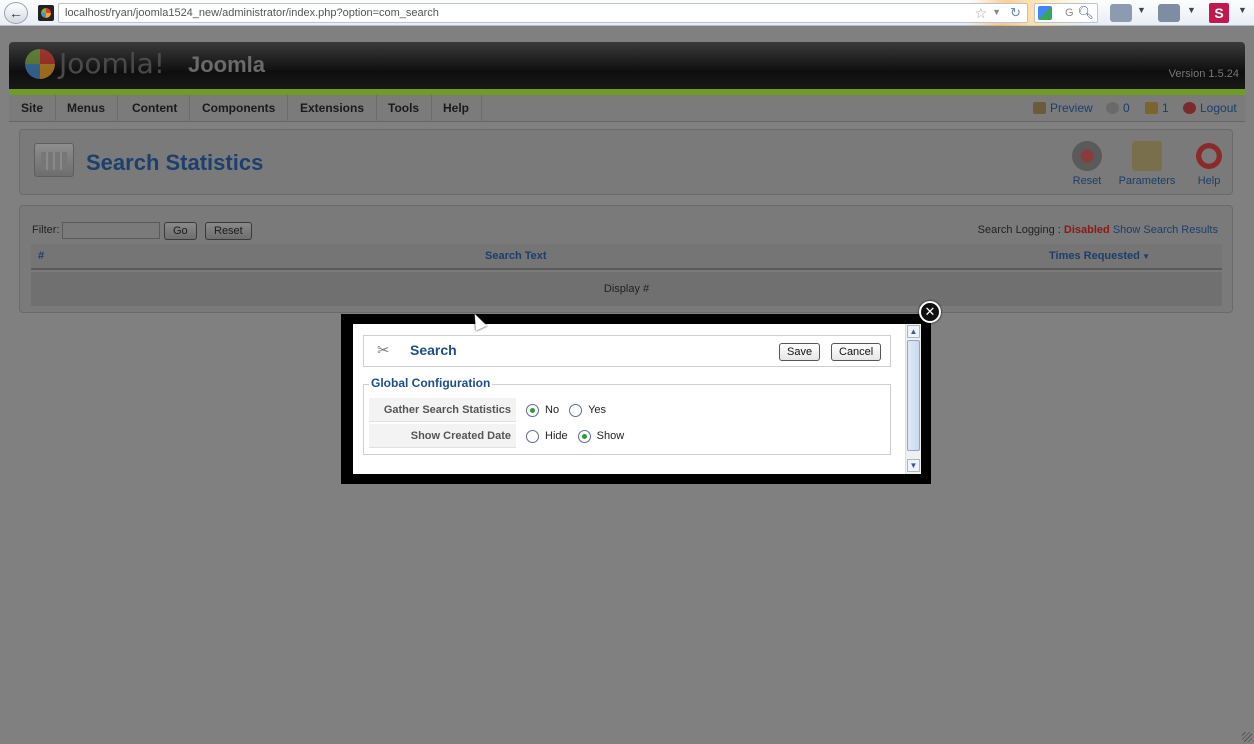 Image resolution: width=1254 pixels, height=744 pixels. What do you see at coordinates (40, 63) in the screenshot?
I see `joomla-logo-icon` at bounding box center [40, 63].